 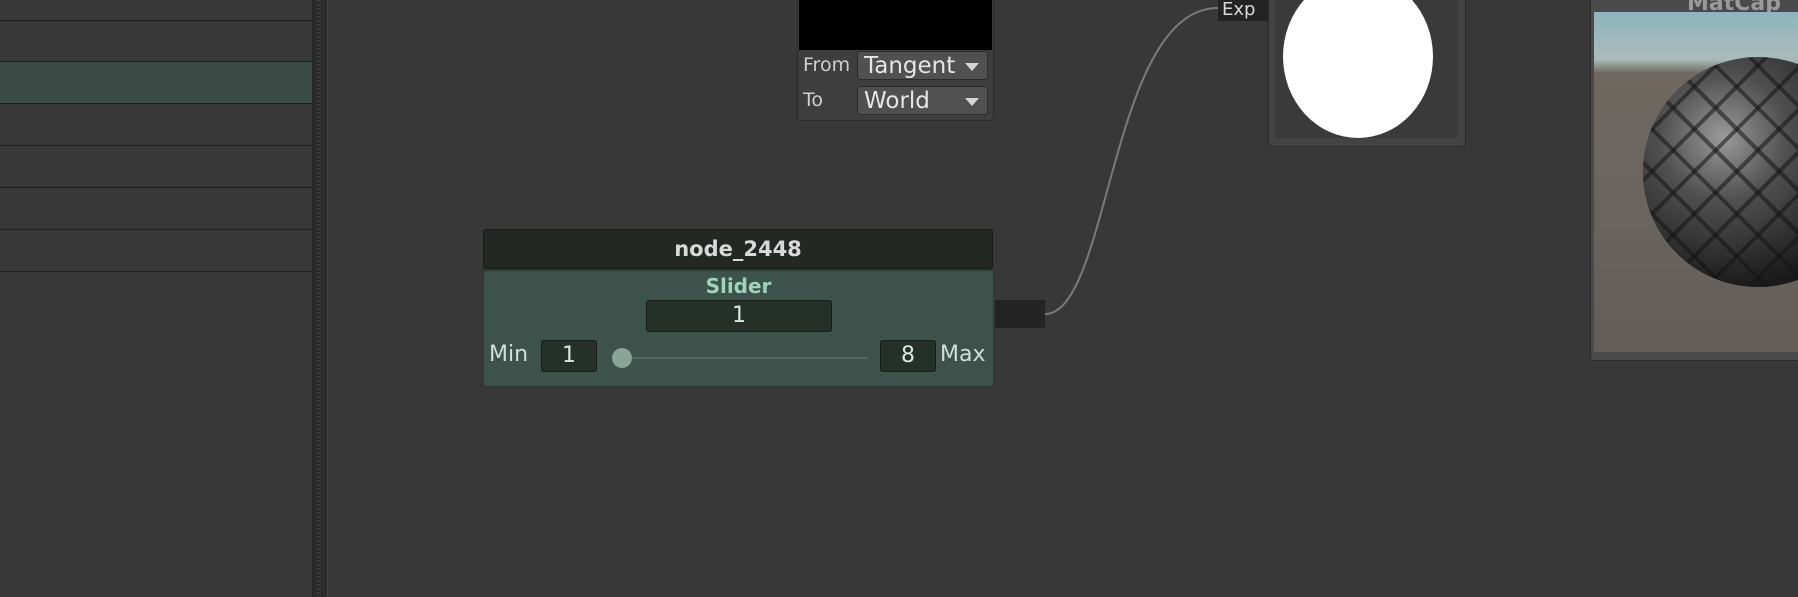 I want to click on transform-node: From Tangent To World, so click(x=895, y=60).